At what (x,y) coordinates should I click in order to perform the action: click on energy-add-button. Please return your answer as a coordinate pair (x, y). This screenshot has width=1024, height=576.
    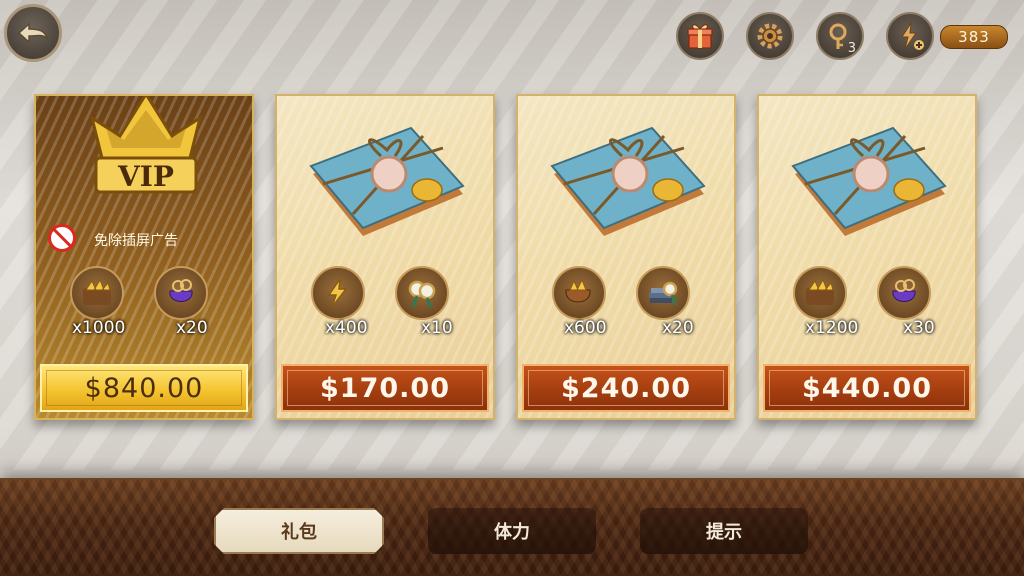
    Looking at the image, I should click on (910, 36).